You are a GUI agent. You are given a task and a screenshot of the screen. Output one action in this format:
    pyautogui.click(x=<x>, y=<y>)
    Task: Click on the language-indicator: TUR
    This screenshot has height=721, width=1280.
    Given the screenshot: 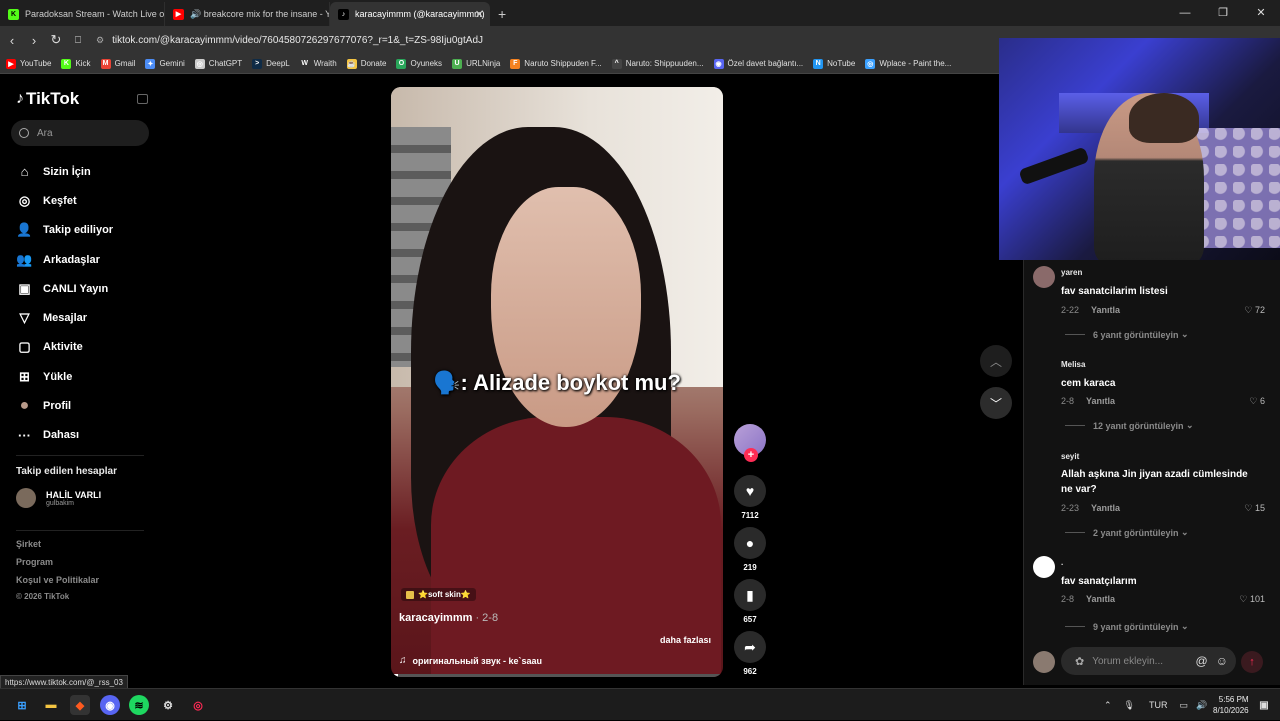 What is the action you would take?
    pyautogui.click(x=1158, y=705)
    